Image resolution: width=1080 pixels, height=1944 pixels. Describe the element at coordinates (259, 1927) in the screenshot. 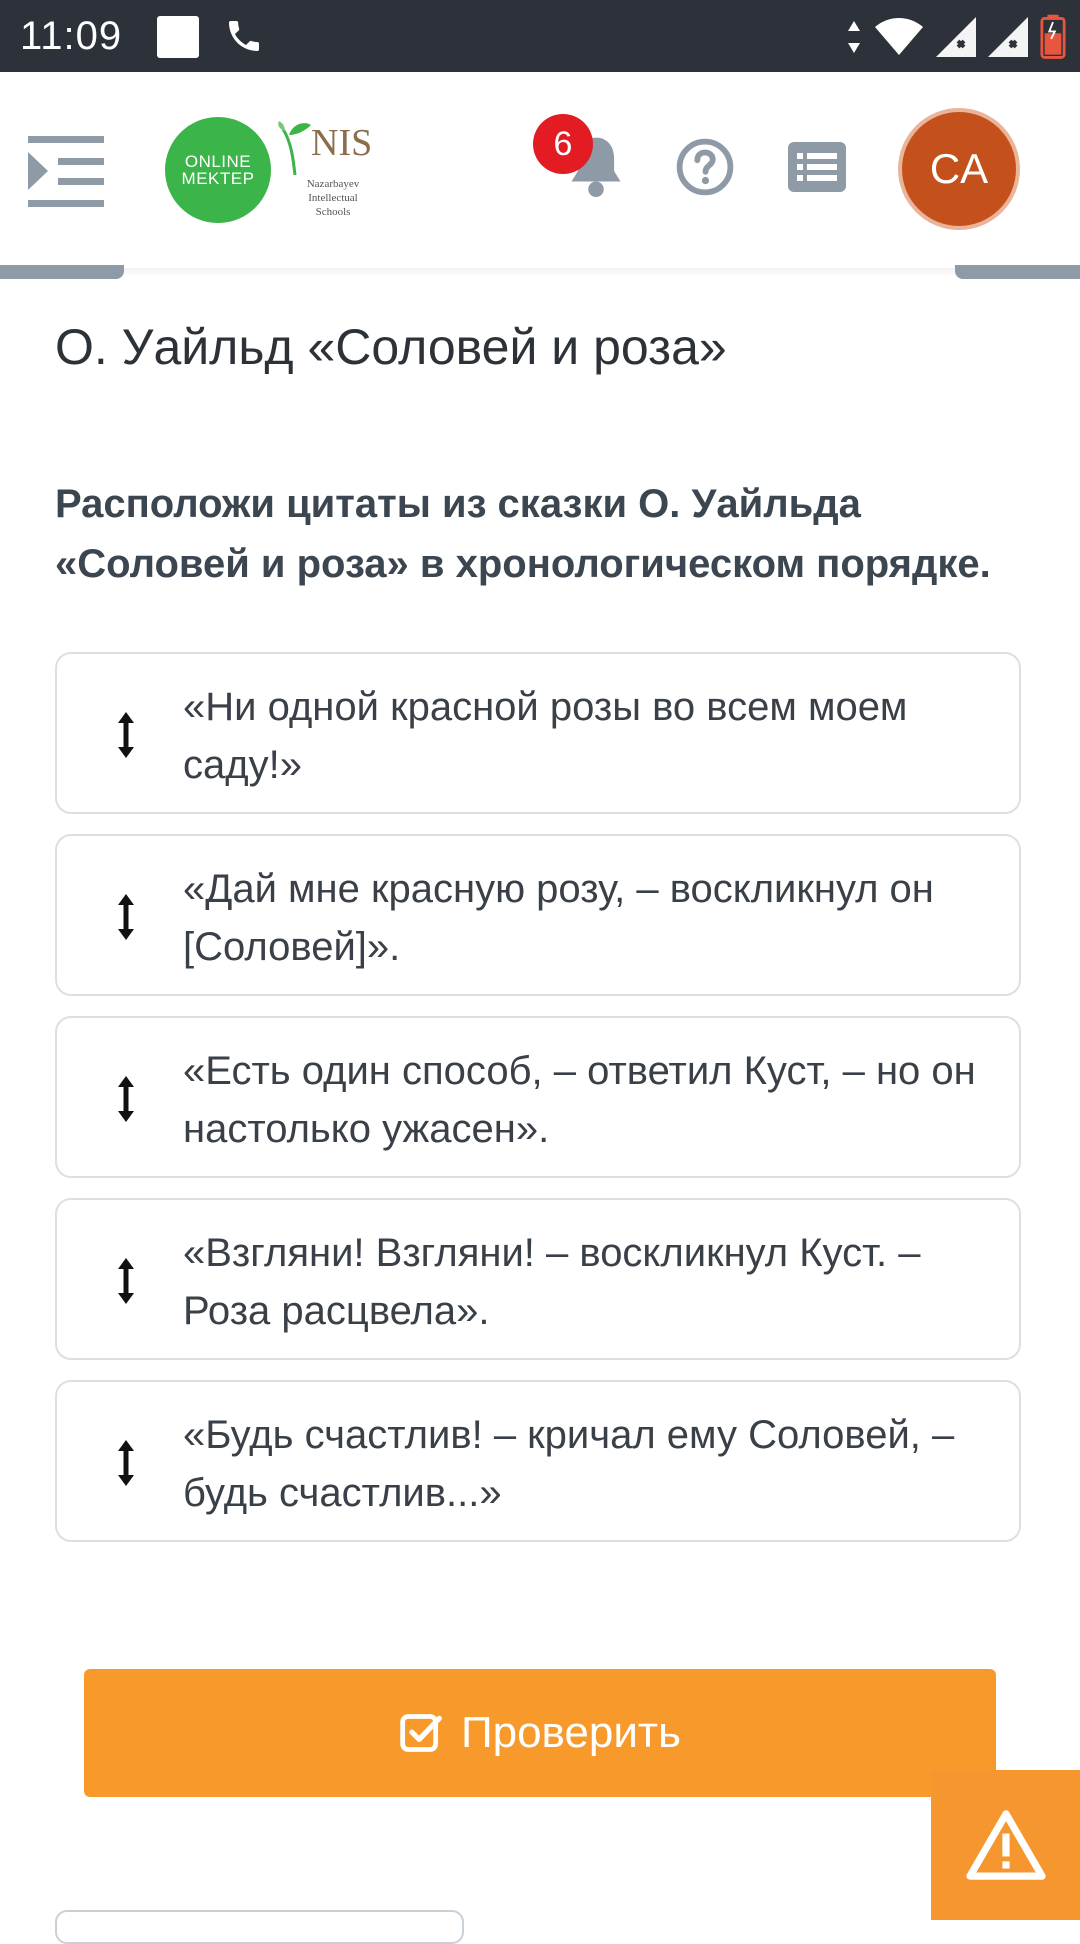

I see `secondary-button-partial` at that location.